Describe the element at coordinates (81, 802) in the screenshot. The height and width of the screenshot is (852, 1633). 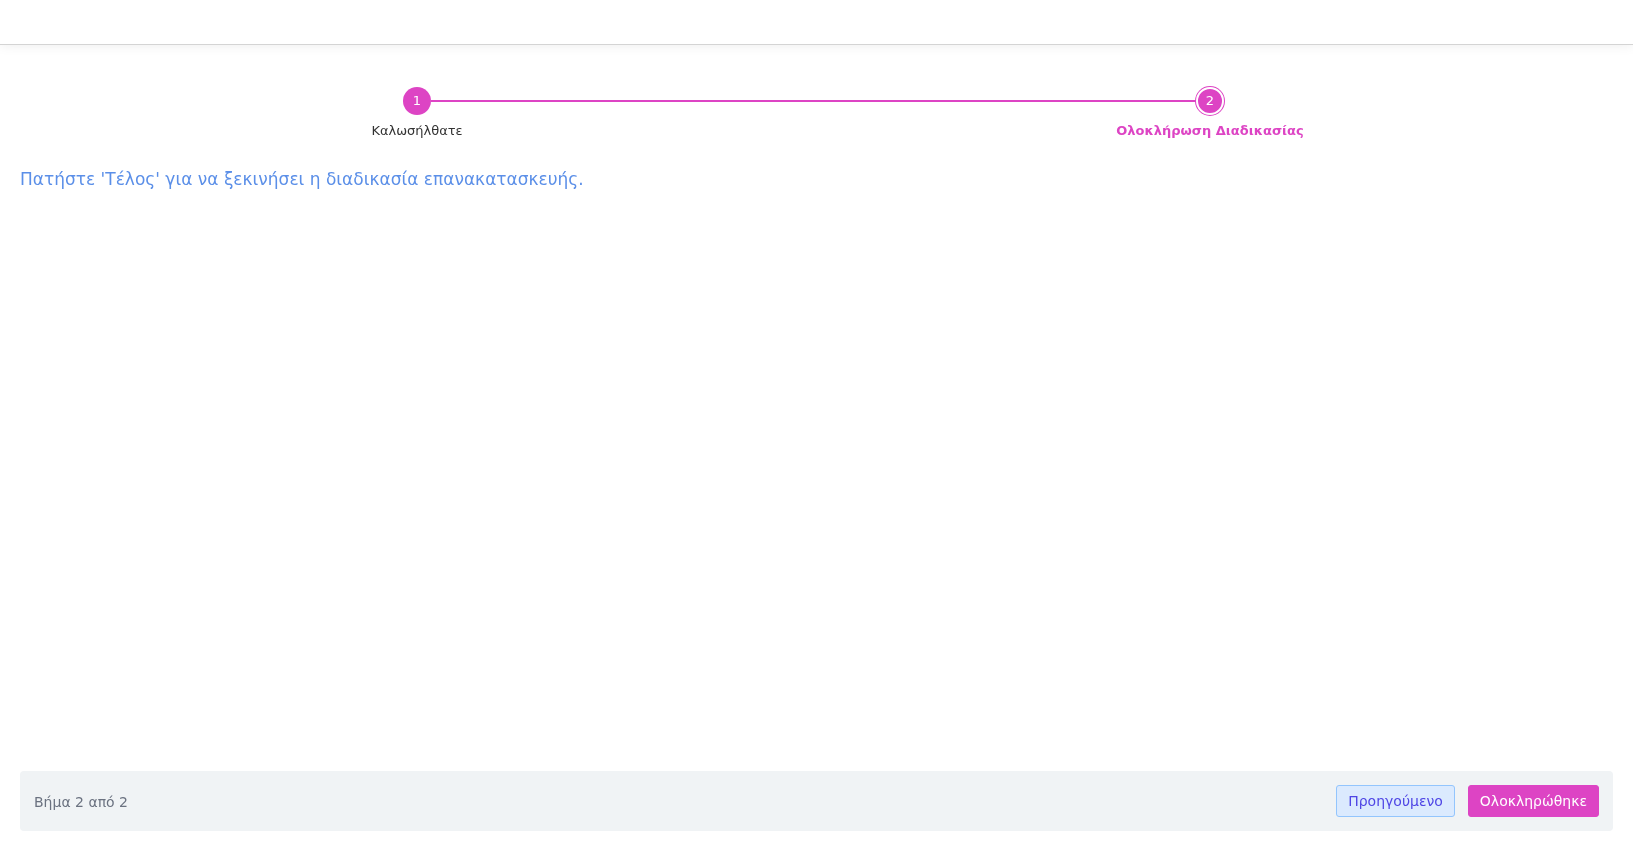
I see `step-counter: Βήμα 2 από 2` at that location.